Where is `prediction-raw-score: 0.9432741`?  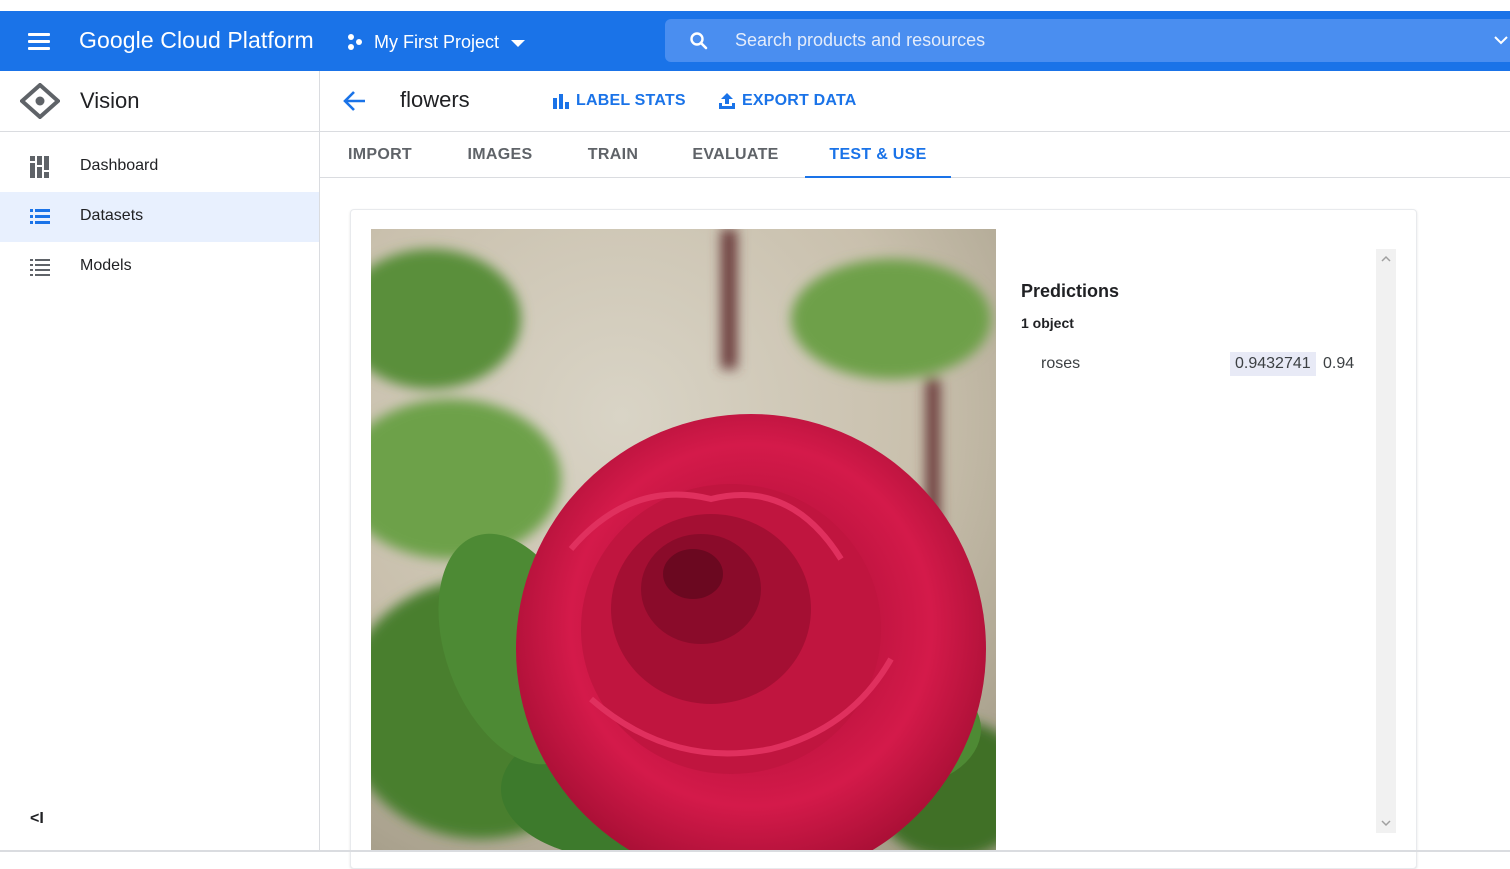
prediction-raw-score: 0.9432741 is located at coordinates (1273, 364).